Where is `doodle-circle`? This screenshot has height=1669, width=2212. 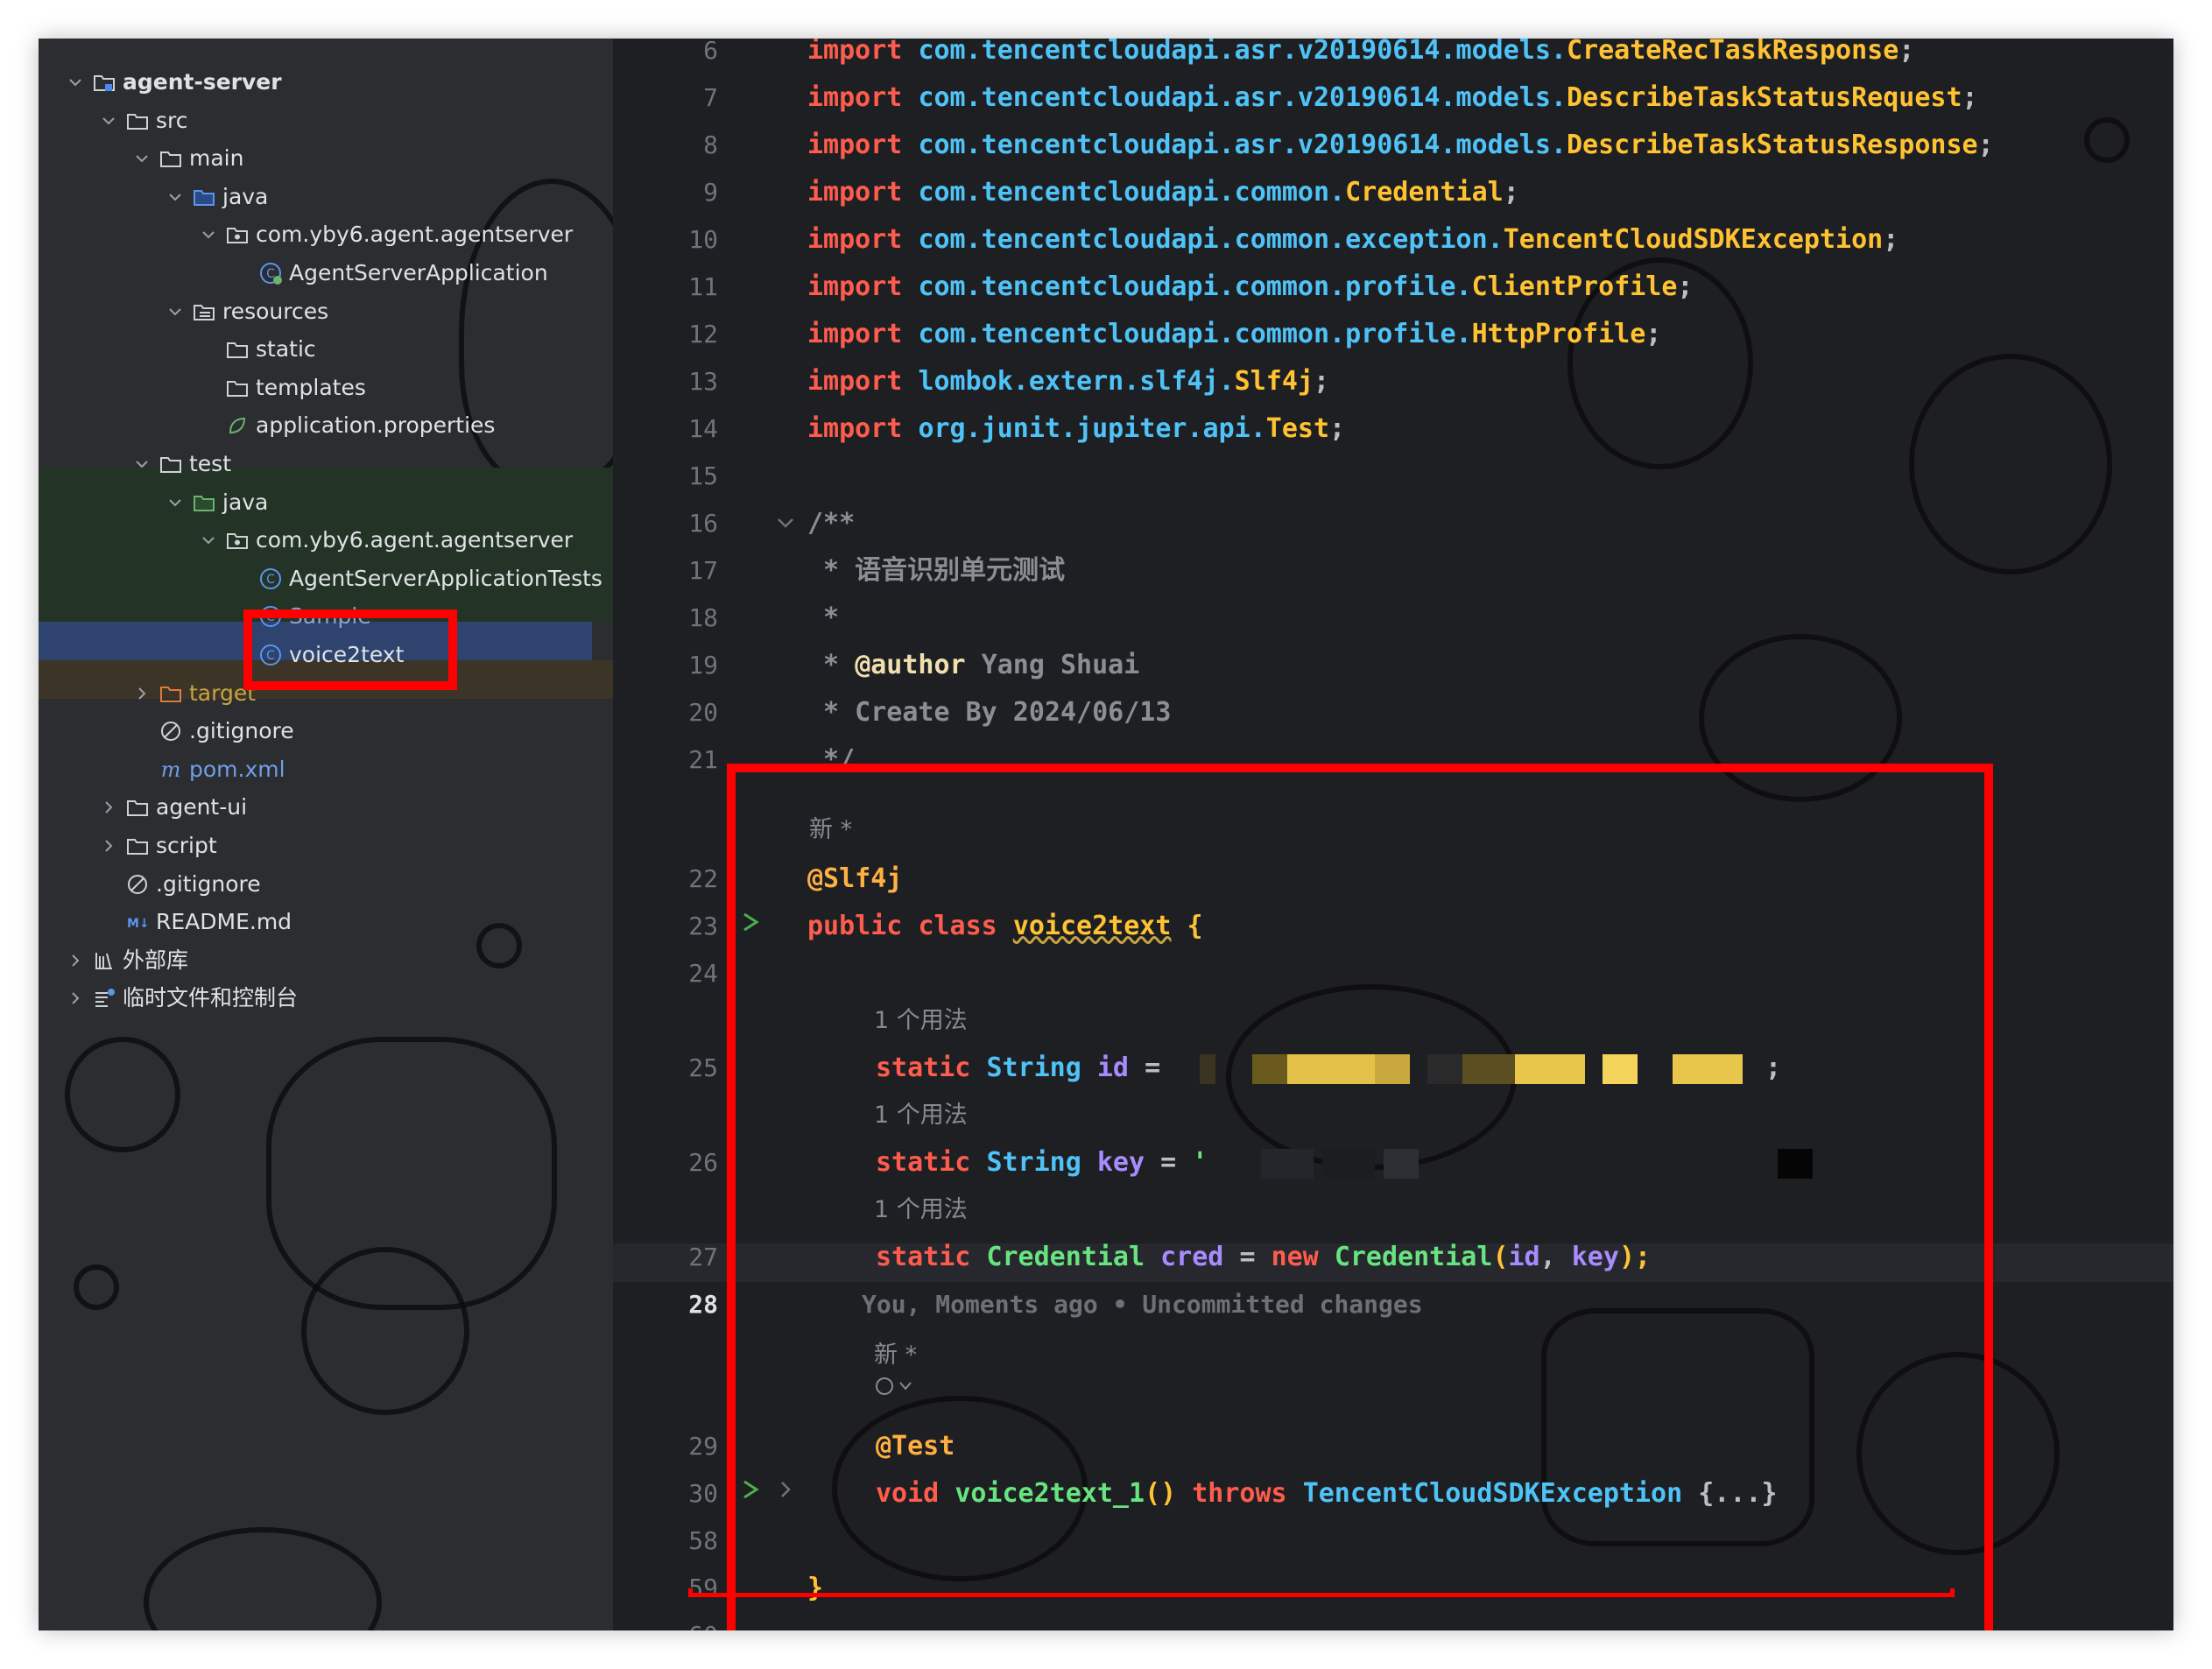 doodle-circle is located at coordinates (96, 1287).